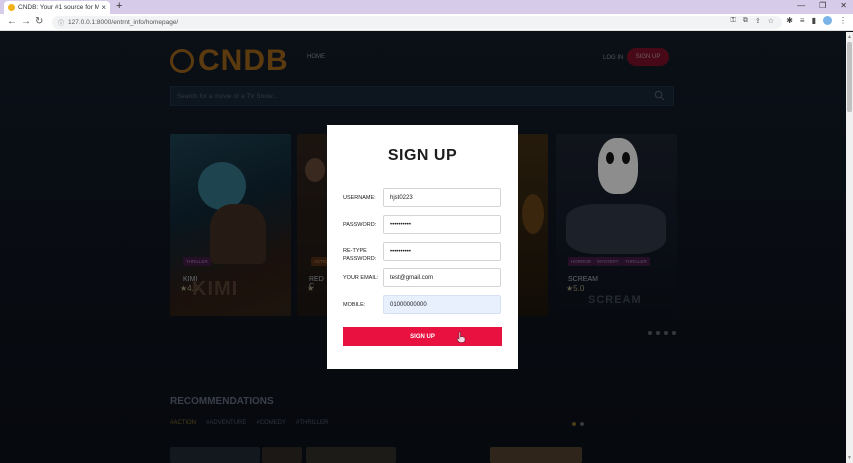  I want to click on address-bar-icons: ⚿ ⧉ ⇪ ☆, so click(752, 21).